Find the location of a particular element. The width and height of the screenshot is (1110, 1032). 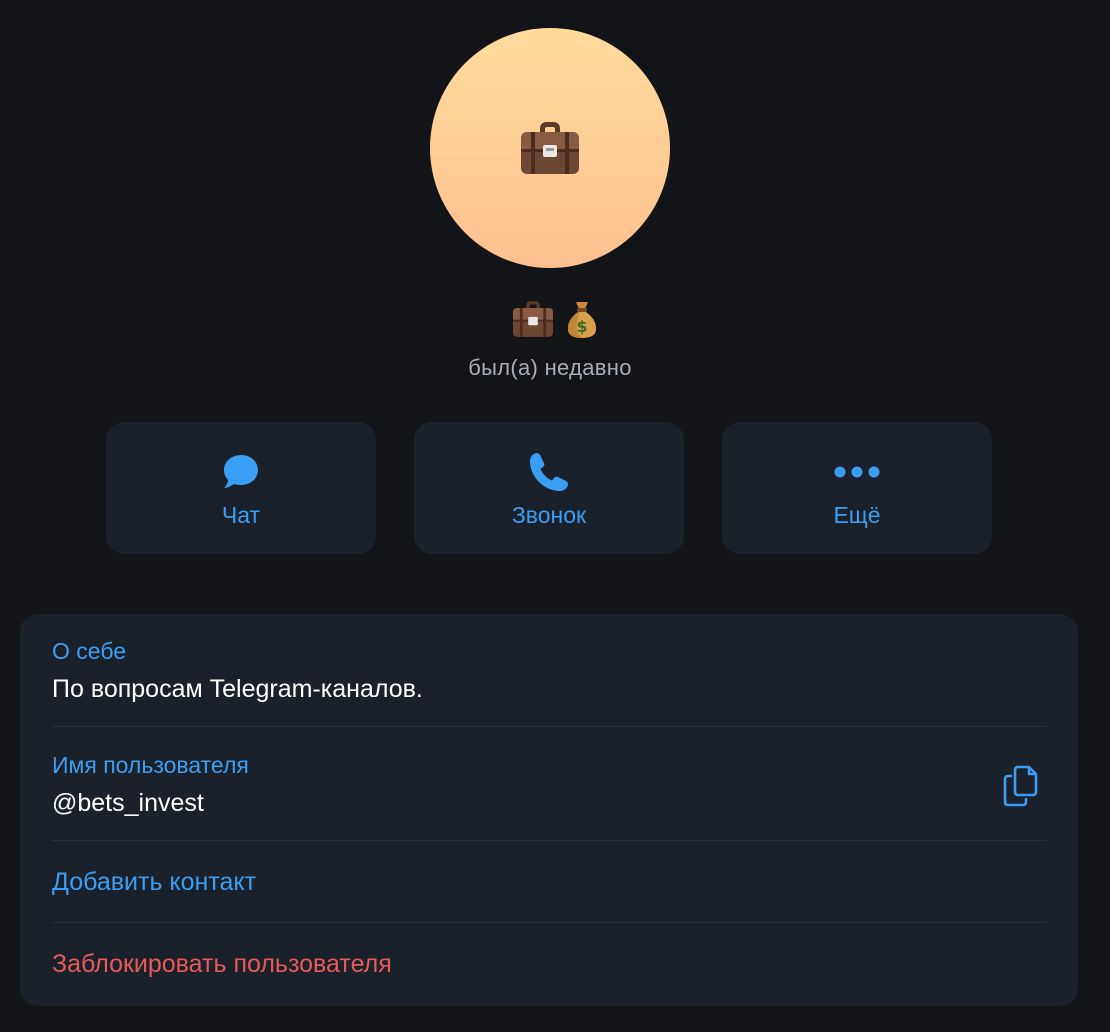

last-seen-status: был(а) недавно is located at coordinates (550, 367).